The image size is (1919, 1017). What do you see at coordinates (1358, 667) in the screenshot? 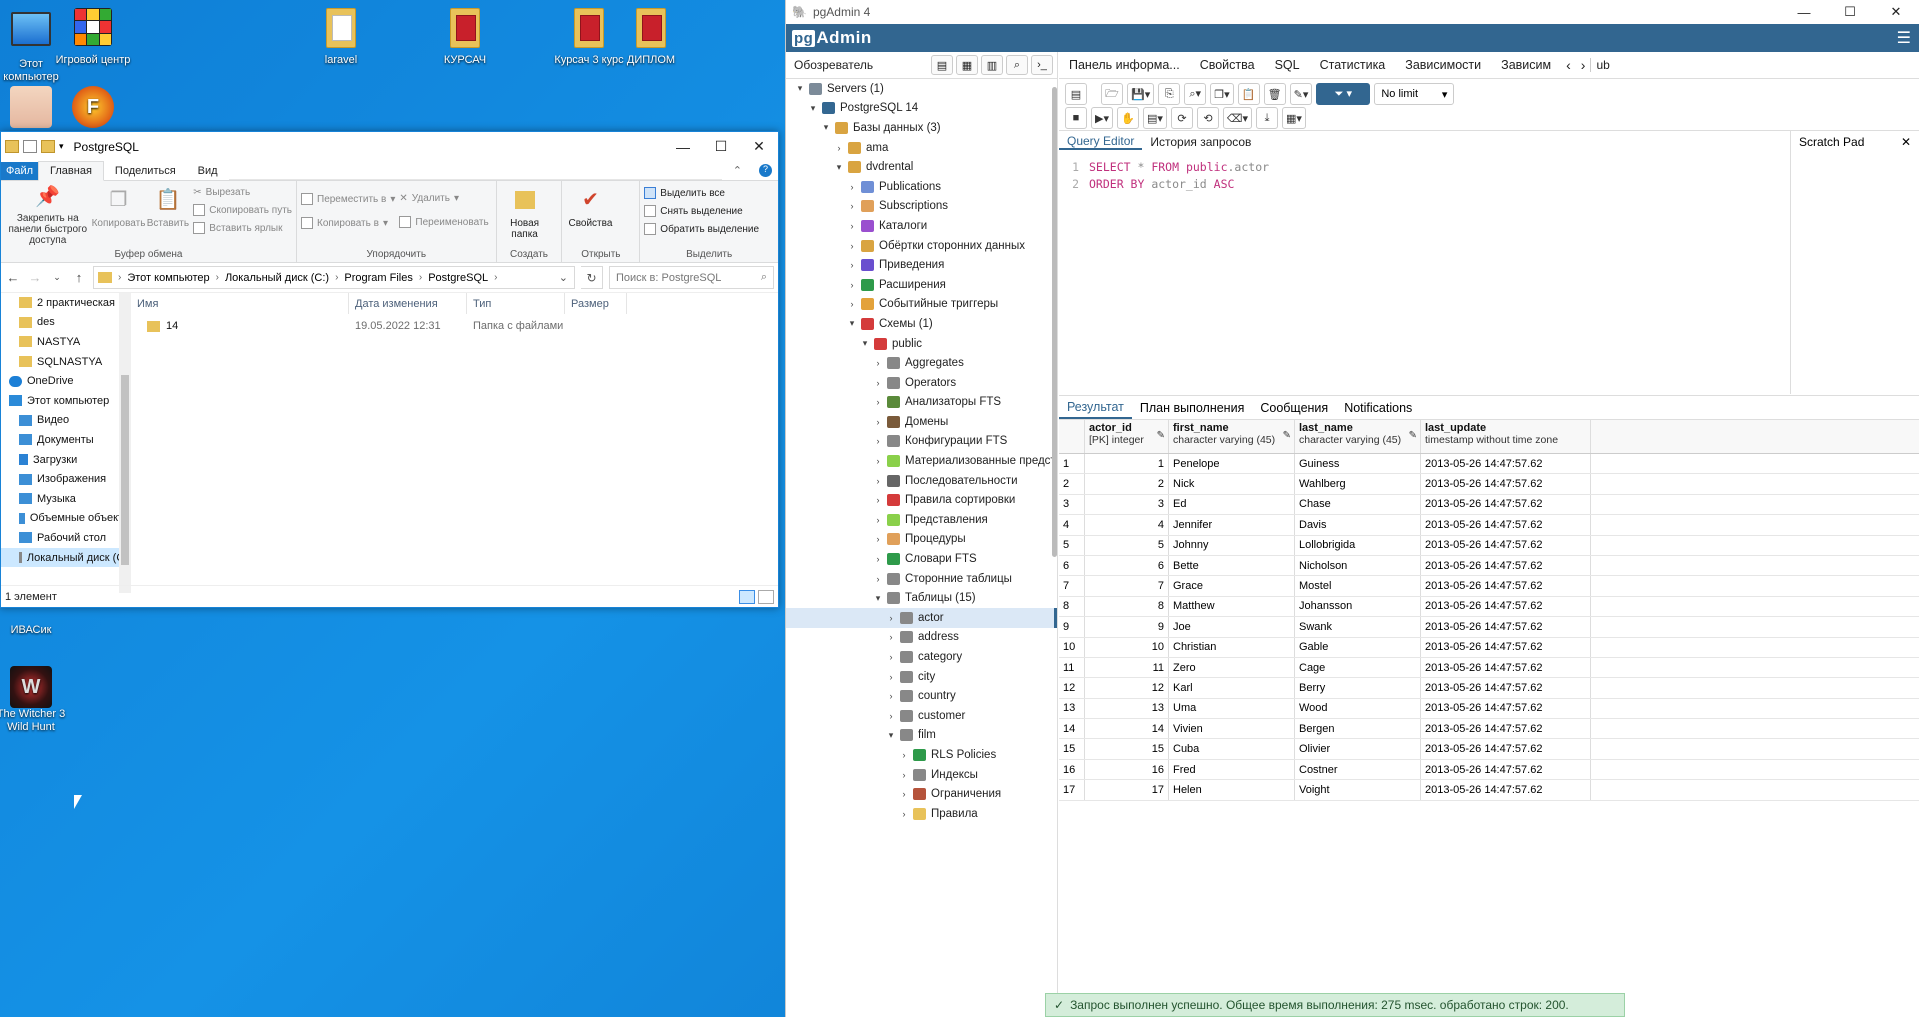
I see `table-cell: Cage` at bounding box center [1358, 667].